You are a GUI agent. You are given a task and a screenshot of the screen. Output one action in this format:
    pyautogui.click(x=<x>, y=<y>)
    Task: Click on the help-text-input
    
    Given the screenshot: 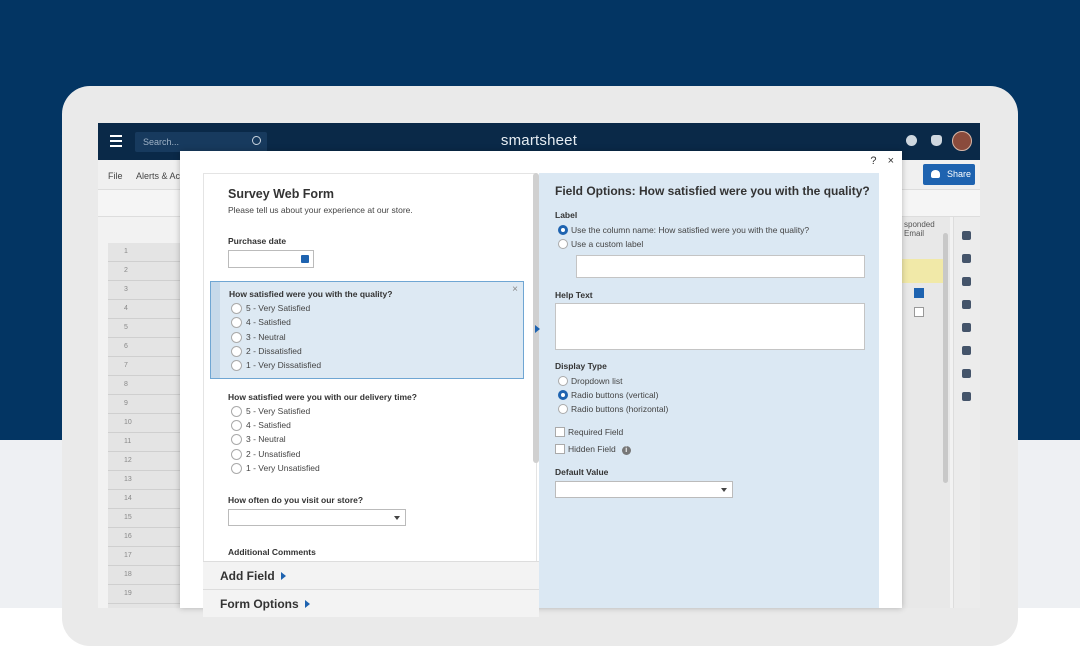 What is the action you would take?
    pyautogui.click(x=710, y=326)
    